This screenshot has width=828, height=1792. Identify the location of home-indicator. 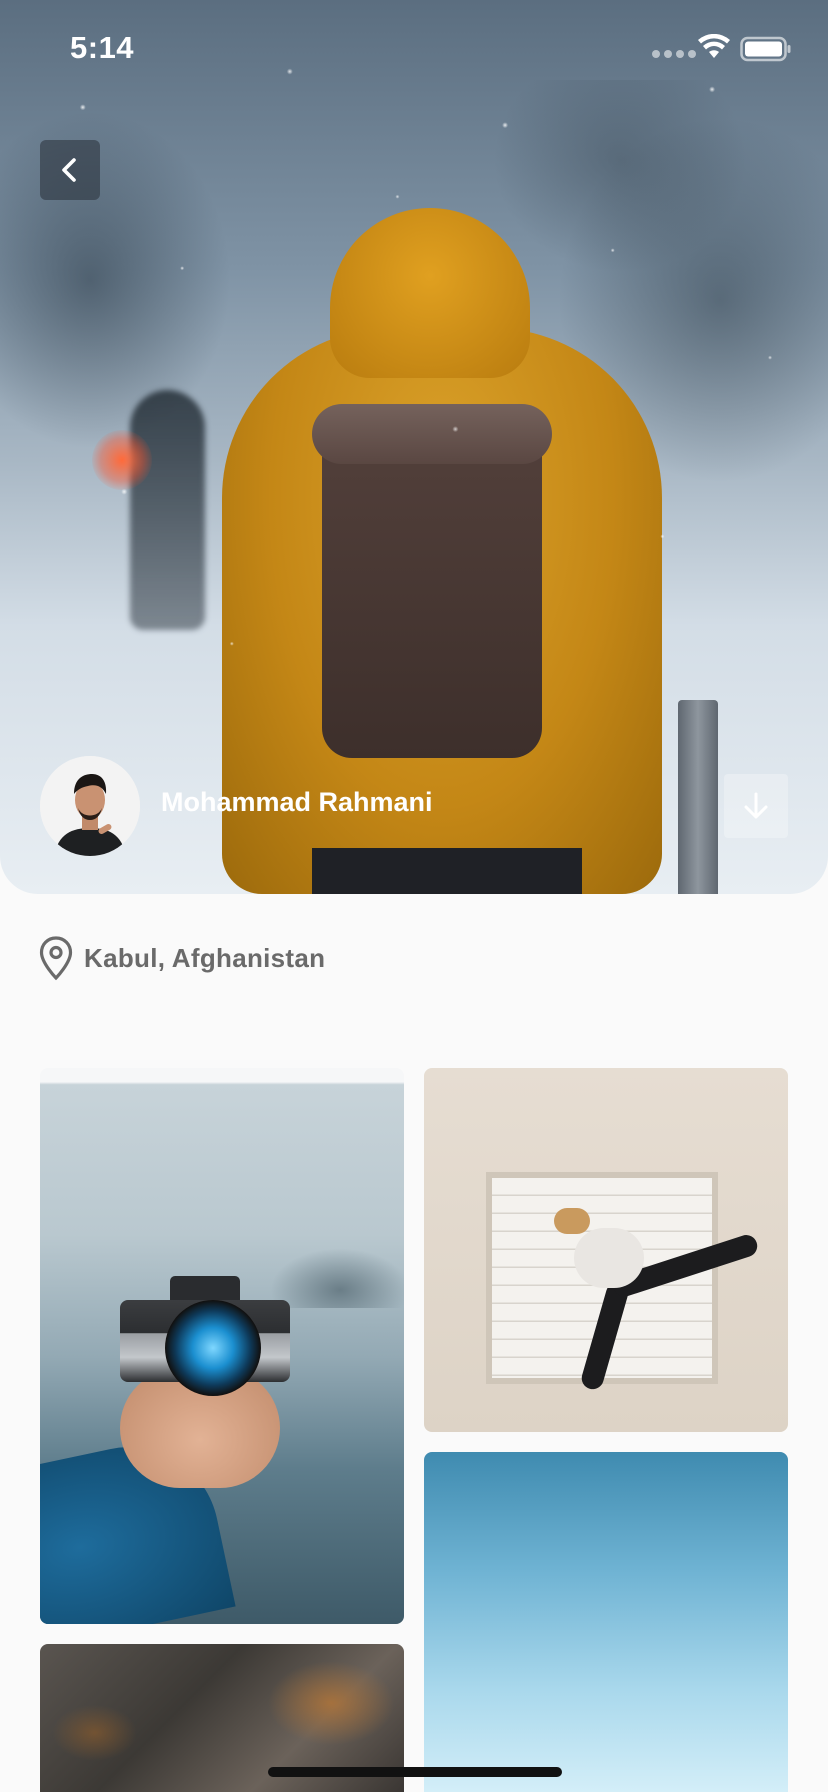
(415, 1772).